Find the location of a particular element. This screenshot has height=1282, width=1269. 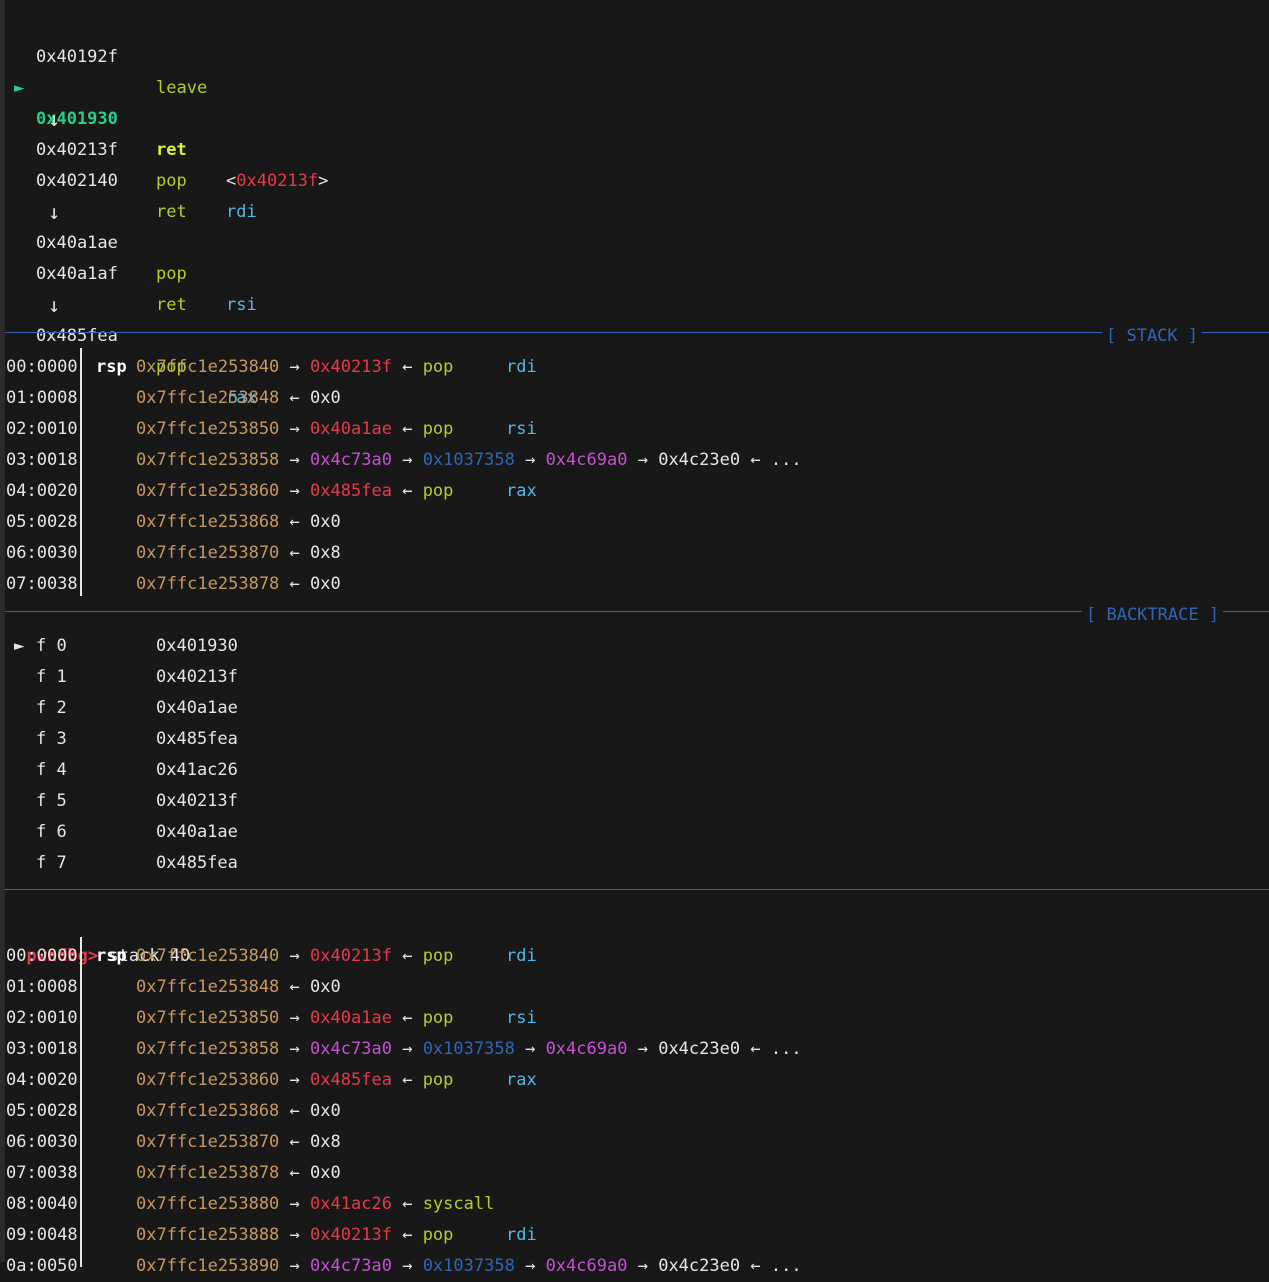

frame-index: f 6 is located at coordinates (51, 832).